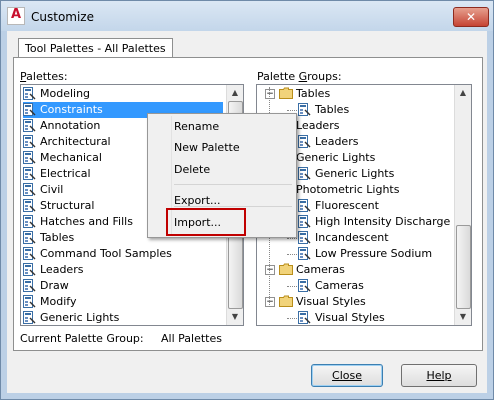 Image resolution: width=494 pixels, height=400 pixels. Describe the element at coordinates (462, 205) in the screenshot. I see `groups-scrollbar: ▲ ▼` at that location.